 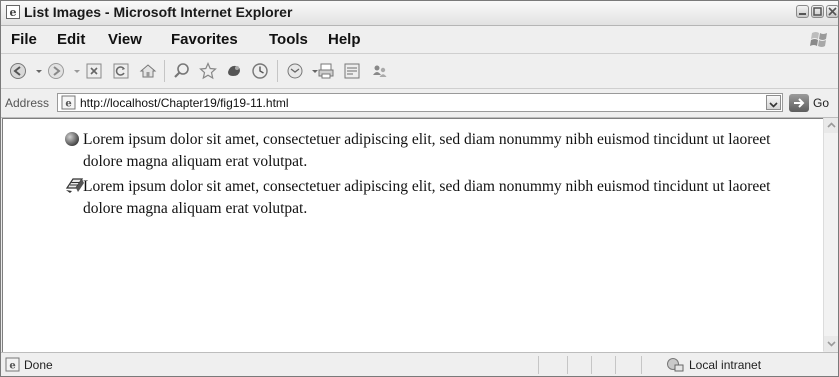 I want to click on scroll-down-button, so click(x=831, y=343).